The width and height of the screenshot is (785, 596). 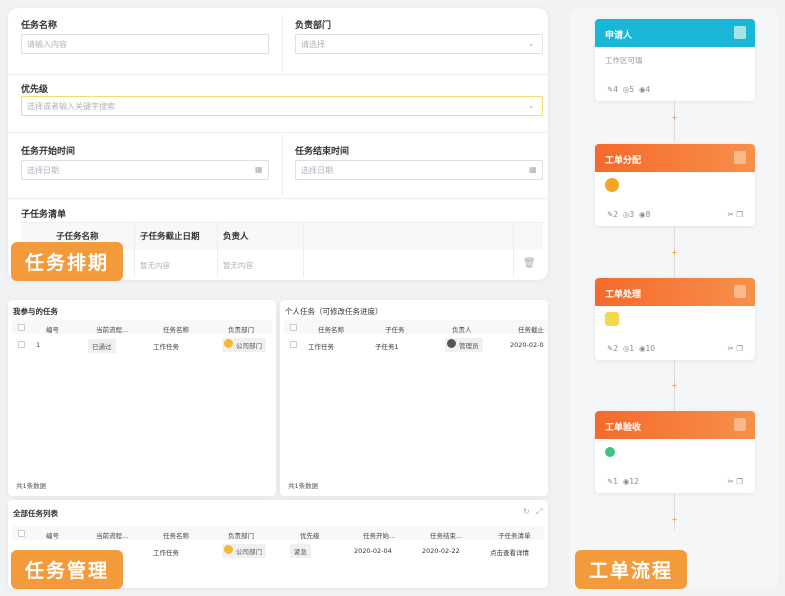 I want to click on task-name-input: 请输入内容, so click(x=145, y=44).